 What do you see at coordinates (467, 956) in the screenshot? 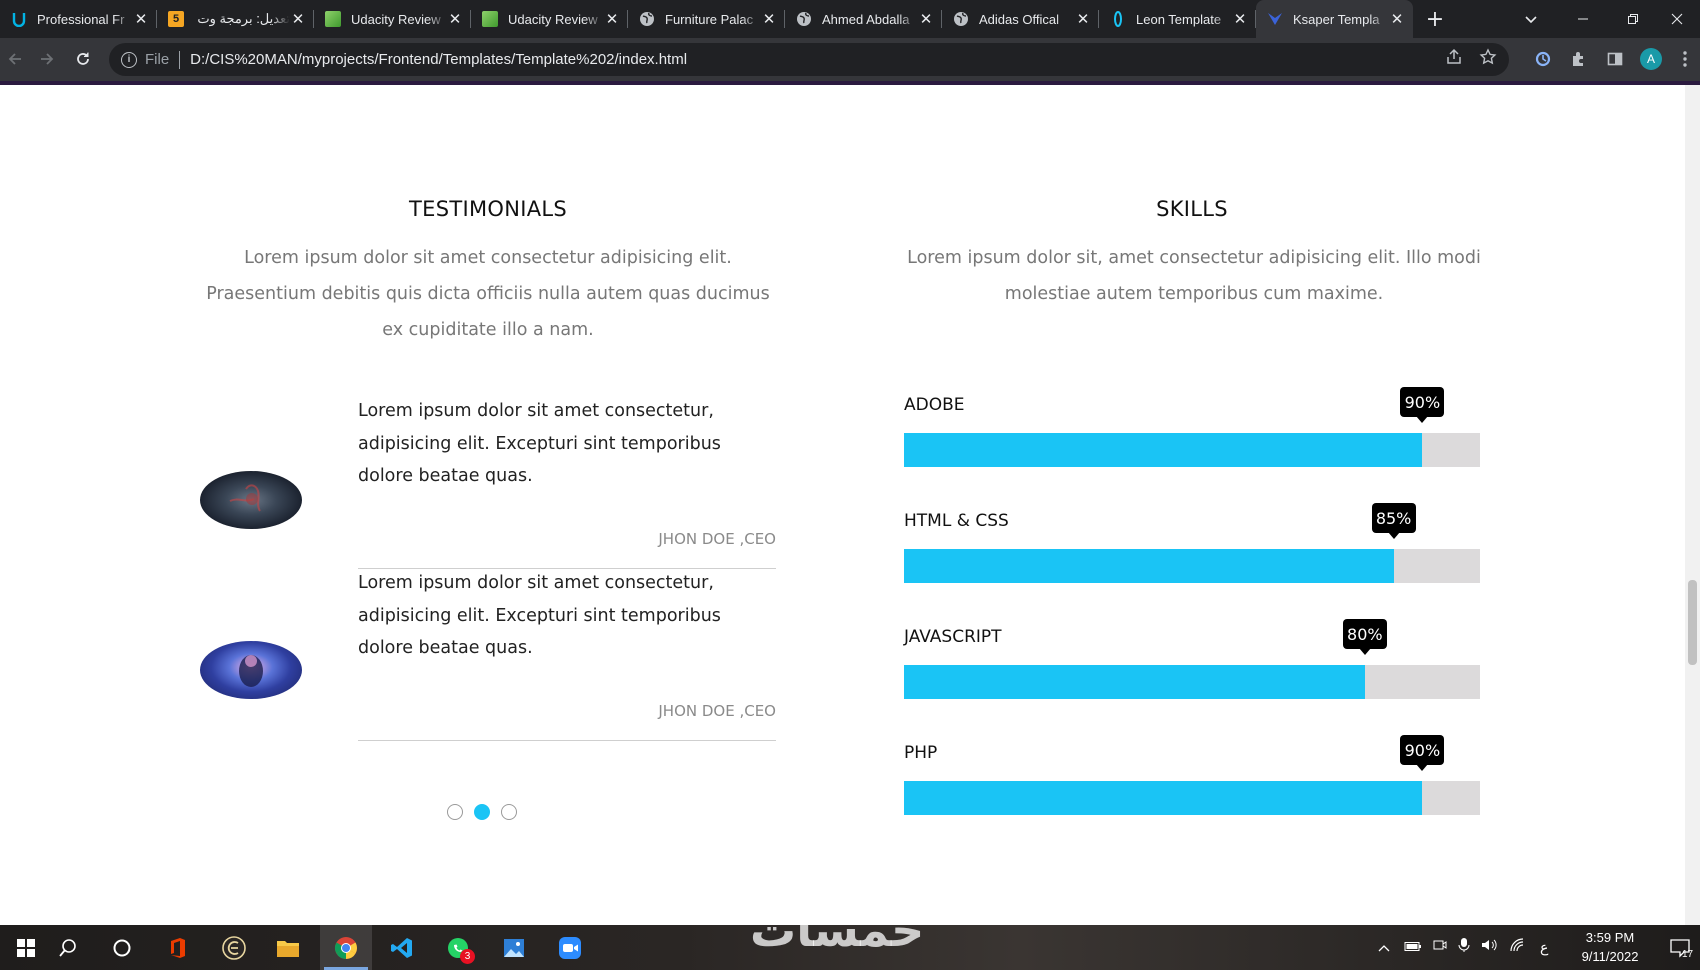
I see `notification-badge: 3` at bounding box center [467, 956].